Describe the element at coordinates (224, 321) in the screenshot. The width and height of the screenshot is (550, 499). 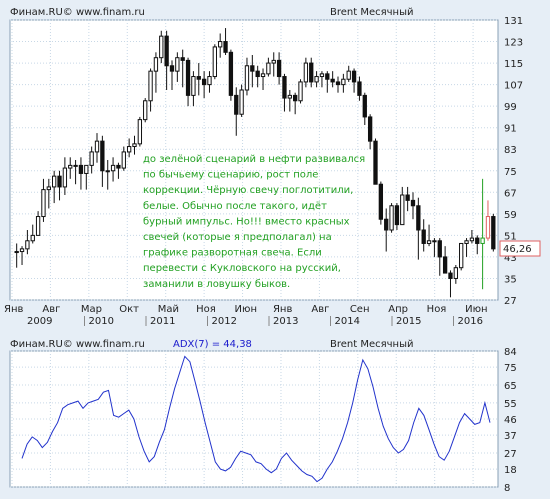
I see `x-year-label: 2012` at that location.